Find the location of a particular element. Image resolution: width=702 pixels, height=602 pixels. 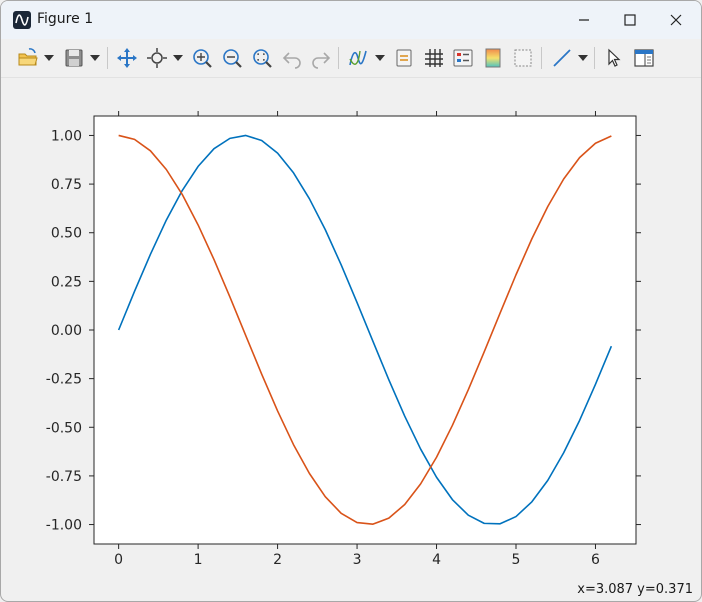

tick-labels-icon is located at coordinates (463, 58).